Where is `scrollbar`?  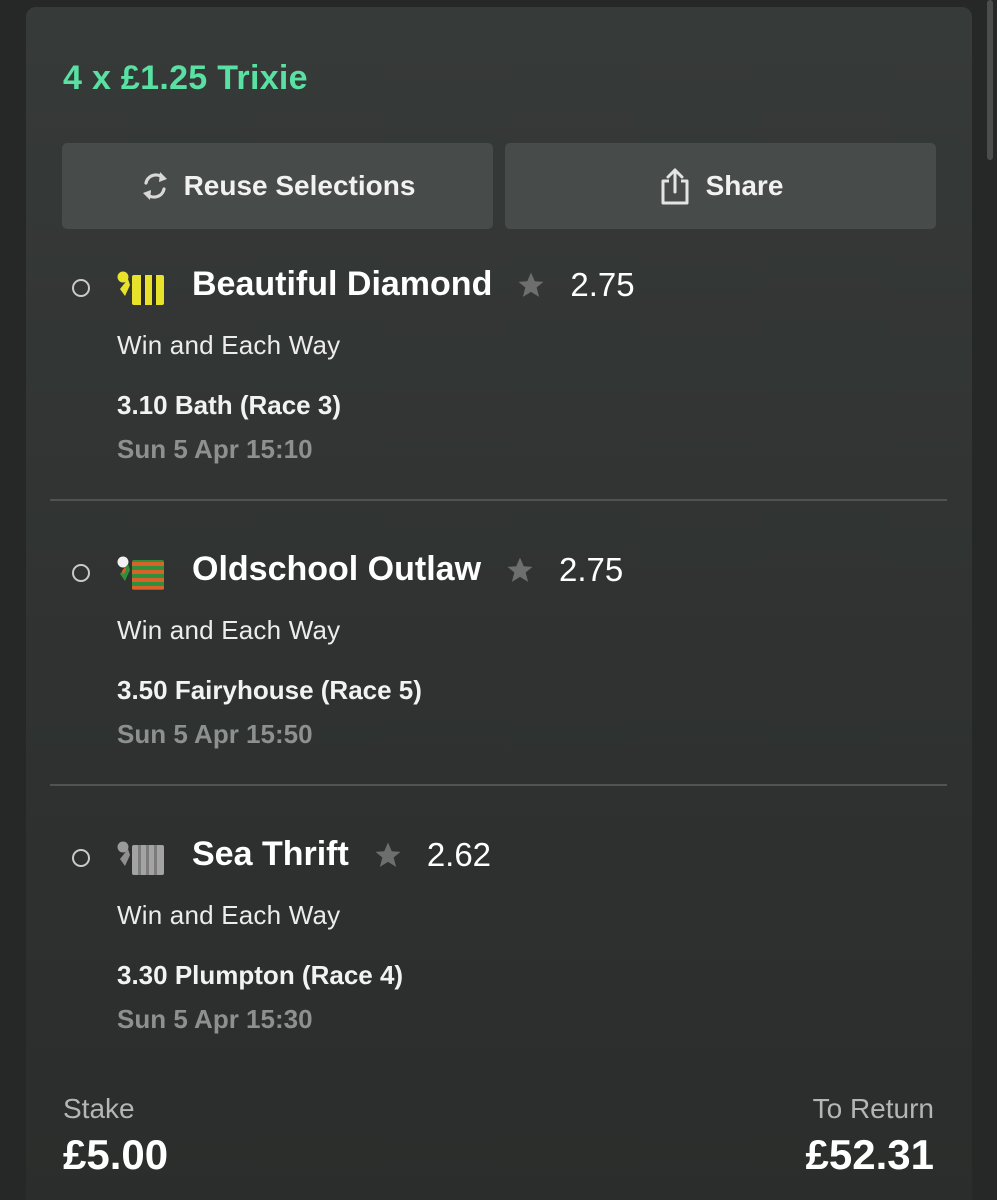 scrollbar is located at coordinates (990, 80).